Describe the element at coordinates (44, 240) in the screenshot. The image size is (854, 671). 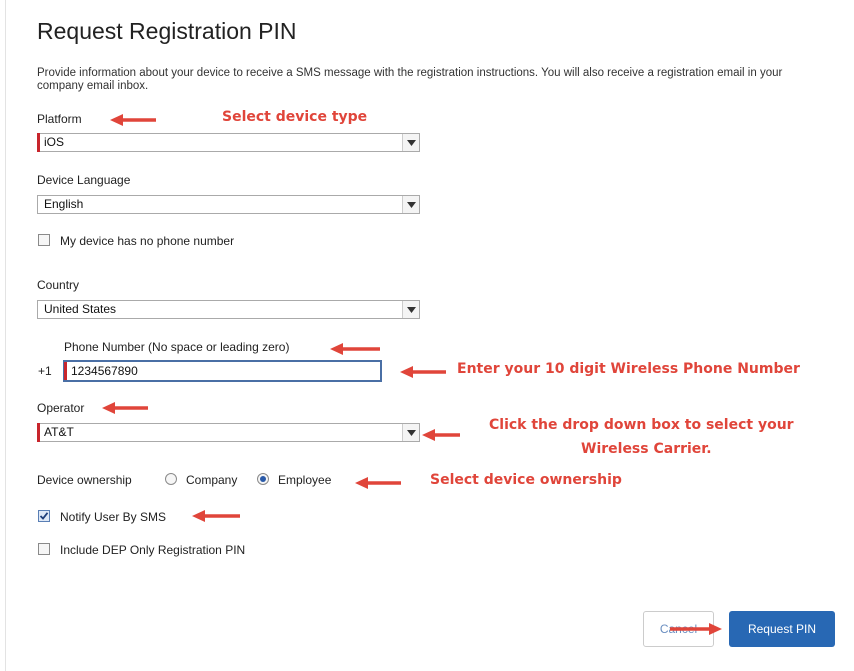
I see `no-phone-checkbox` at that location.